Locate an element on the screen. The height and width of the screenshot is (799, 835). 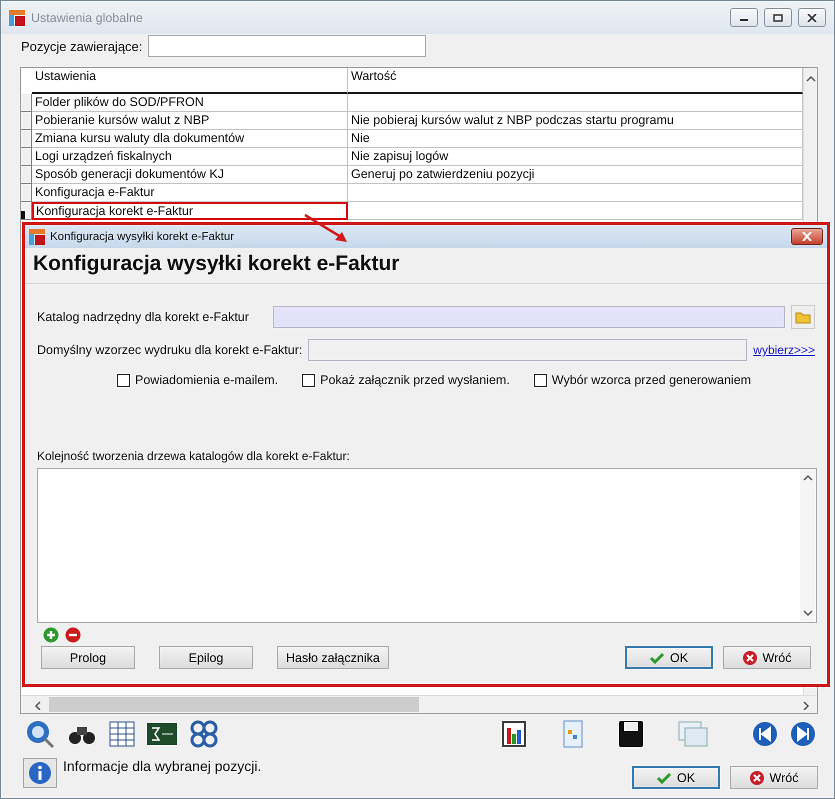
last-icon is located at coordinates (803, 734).